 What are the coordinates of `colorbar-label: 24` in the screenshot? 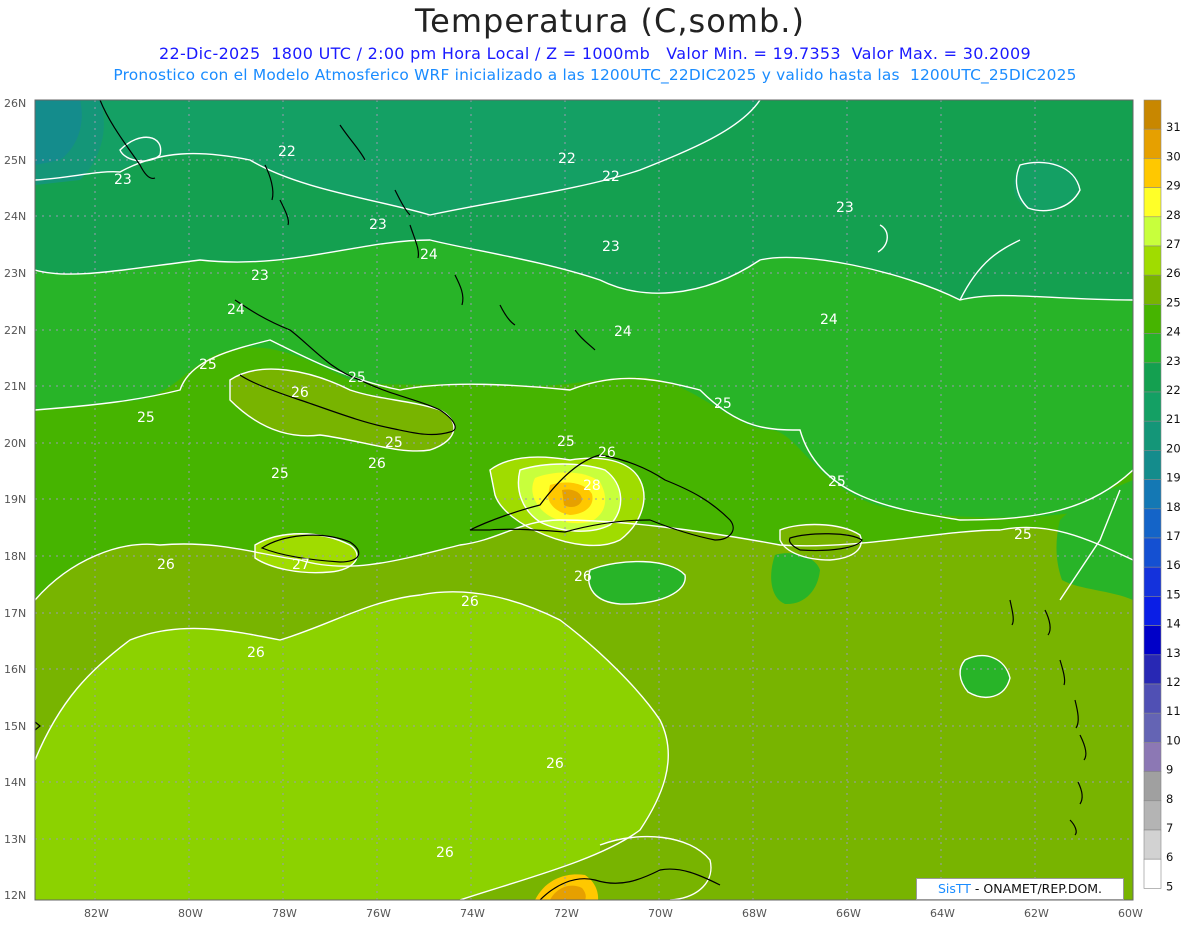 It's located at (1173, 332).